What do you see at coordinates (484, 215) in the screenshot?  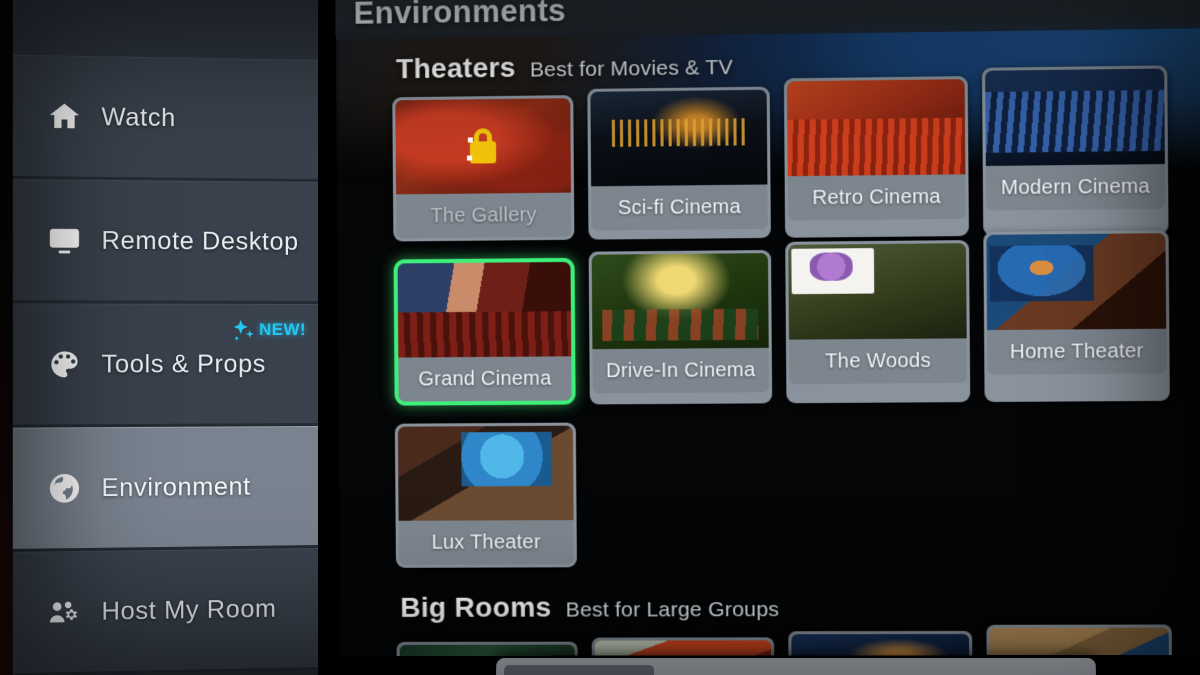 I see `card-label: The Gallery` at bounding box center [484, 215].